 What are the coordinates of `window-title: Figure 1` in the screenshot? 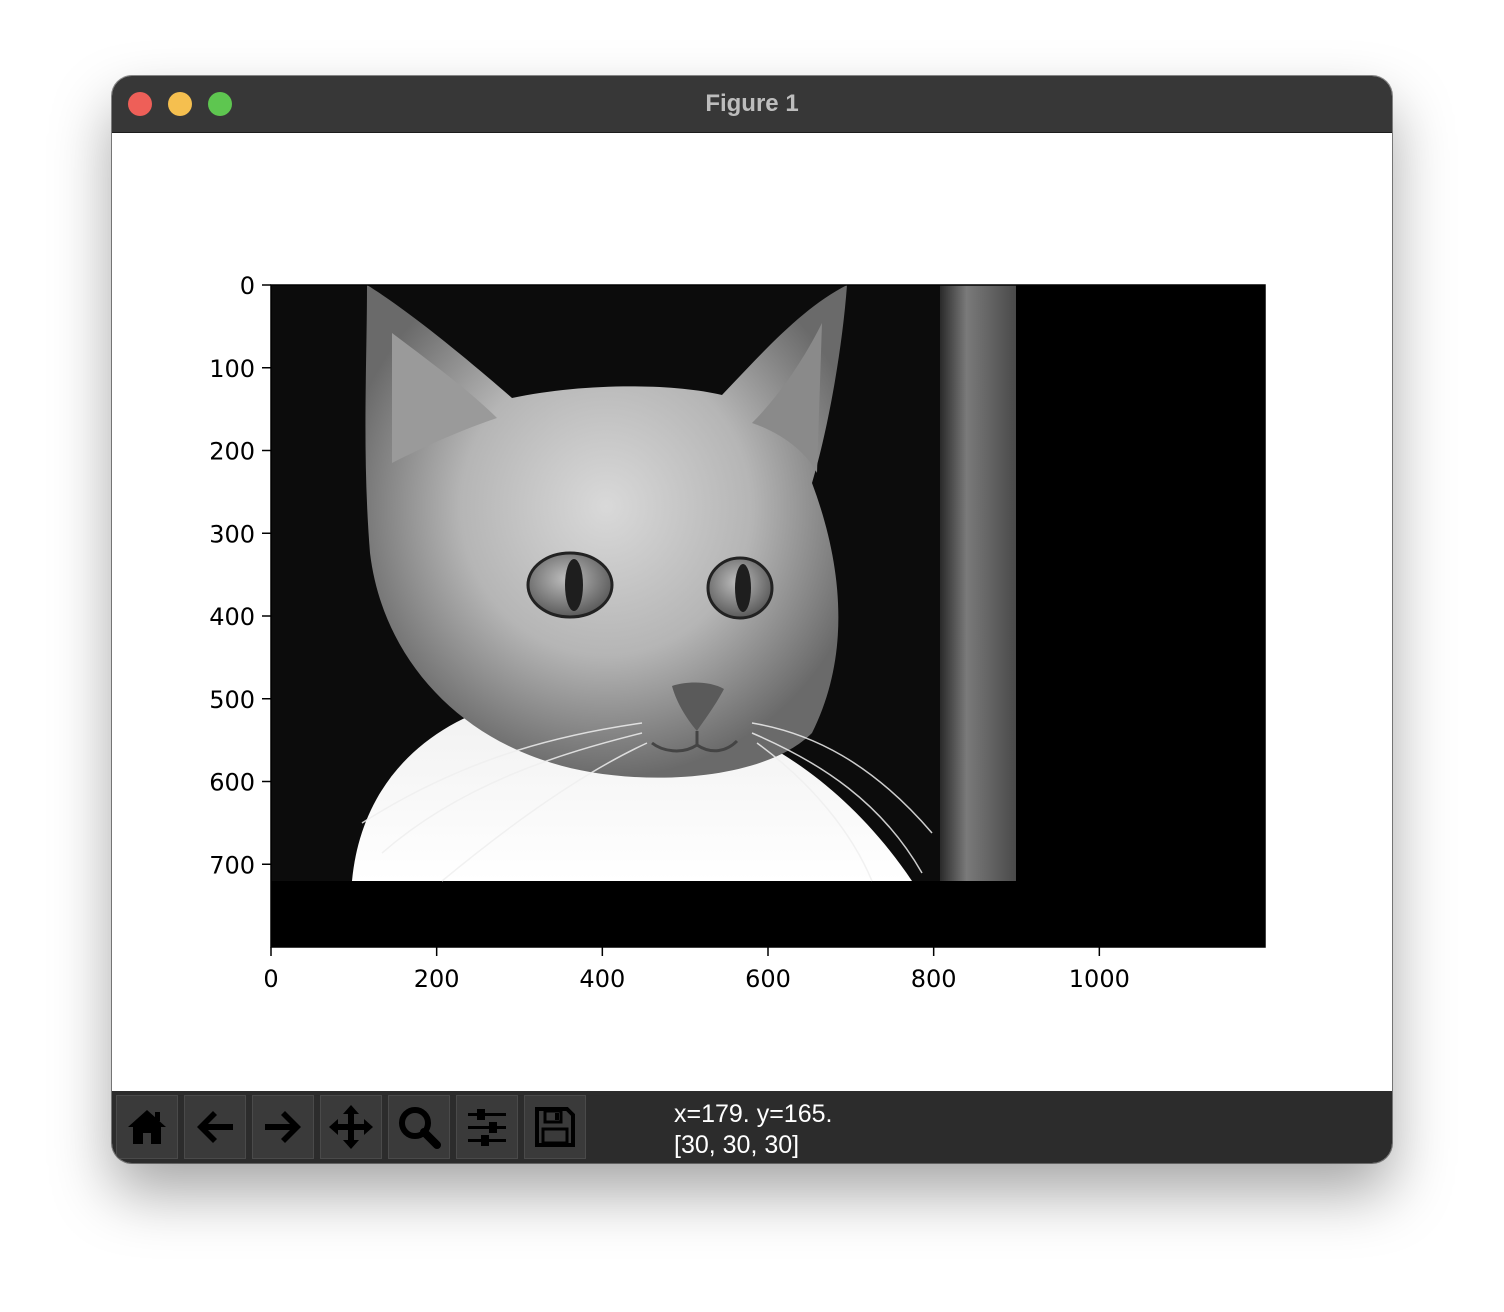 It's located at (752, 103).